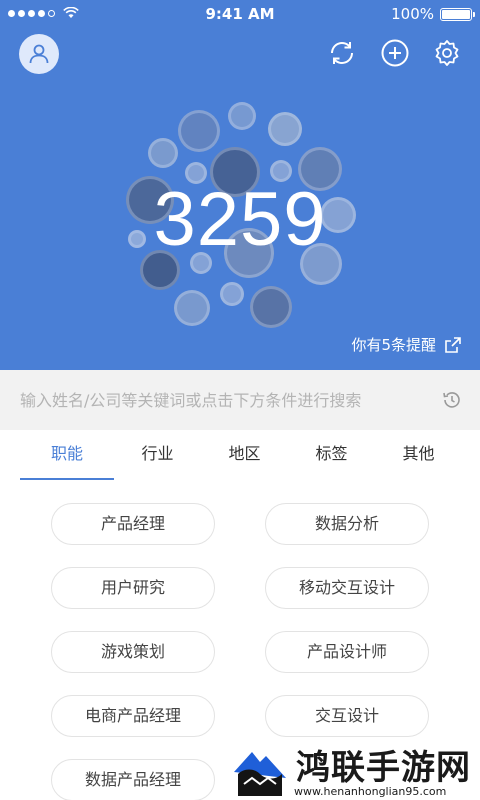 This screenshot has height=800, width=480. What do you see at coordinates (133, 652) in the screenshot?
I see `option-game-planning: 游戏策划` at bounding box center [133, 652].